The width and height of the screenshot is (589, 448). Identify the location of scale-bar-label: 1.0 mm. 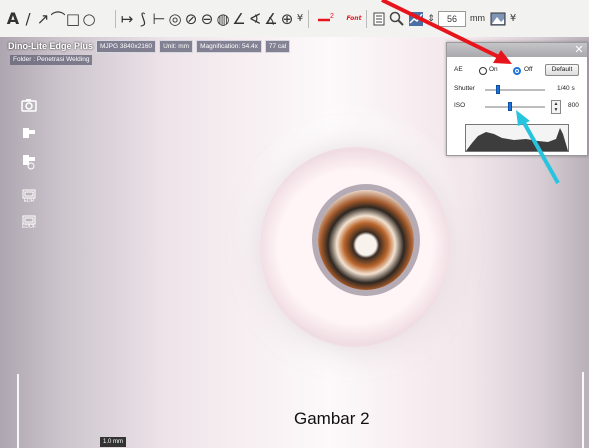
(113, 442).